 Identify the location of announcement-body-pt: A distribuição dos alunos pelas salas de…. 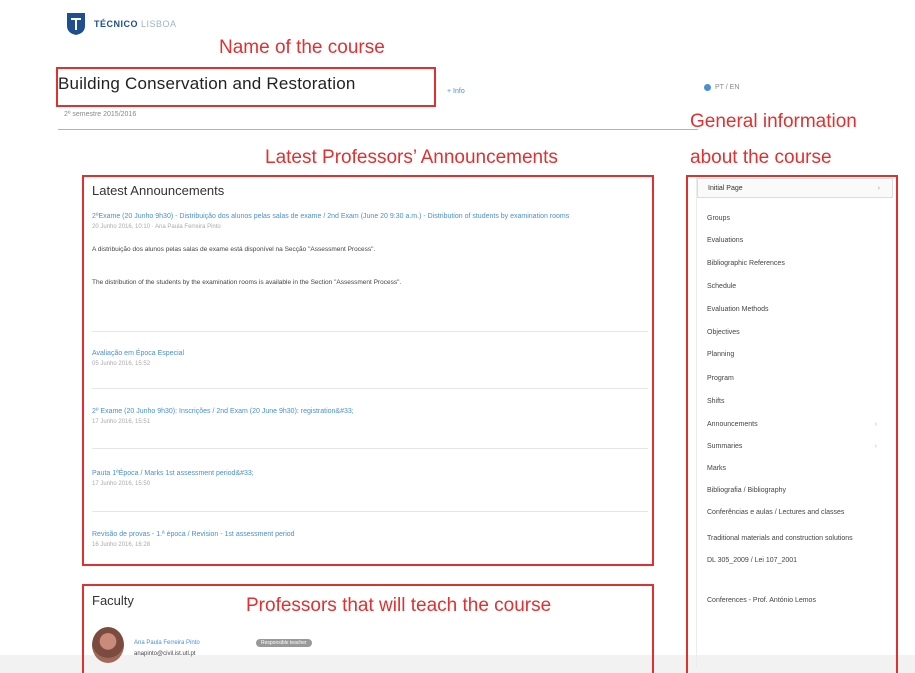
(234, 249).